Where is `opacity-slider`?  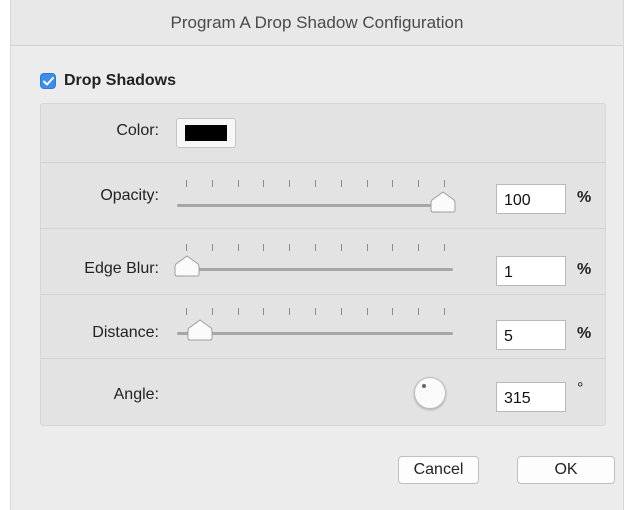 opacity-slider is located at coordinates (315, 200).